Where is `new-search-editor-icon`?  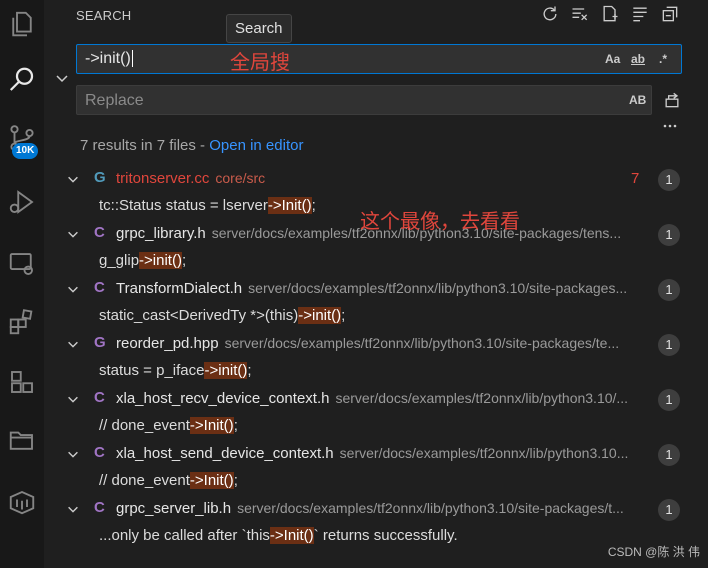 new-search-editor-icon is located at coordinates (610, 16).